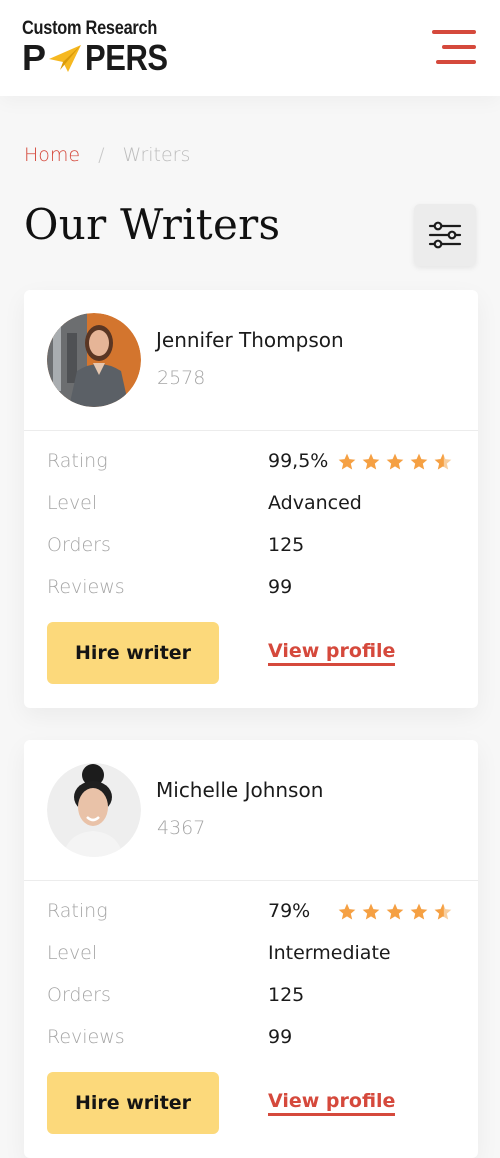  Describe the element at coordinates (64, 58) in the screenshot. I see `paper-plane-icon` at that location.